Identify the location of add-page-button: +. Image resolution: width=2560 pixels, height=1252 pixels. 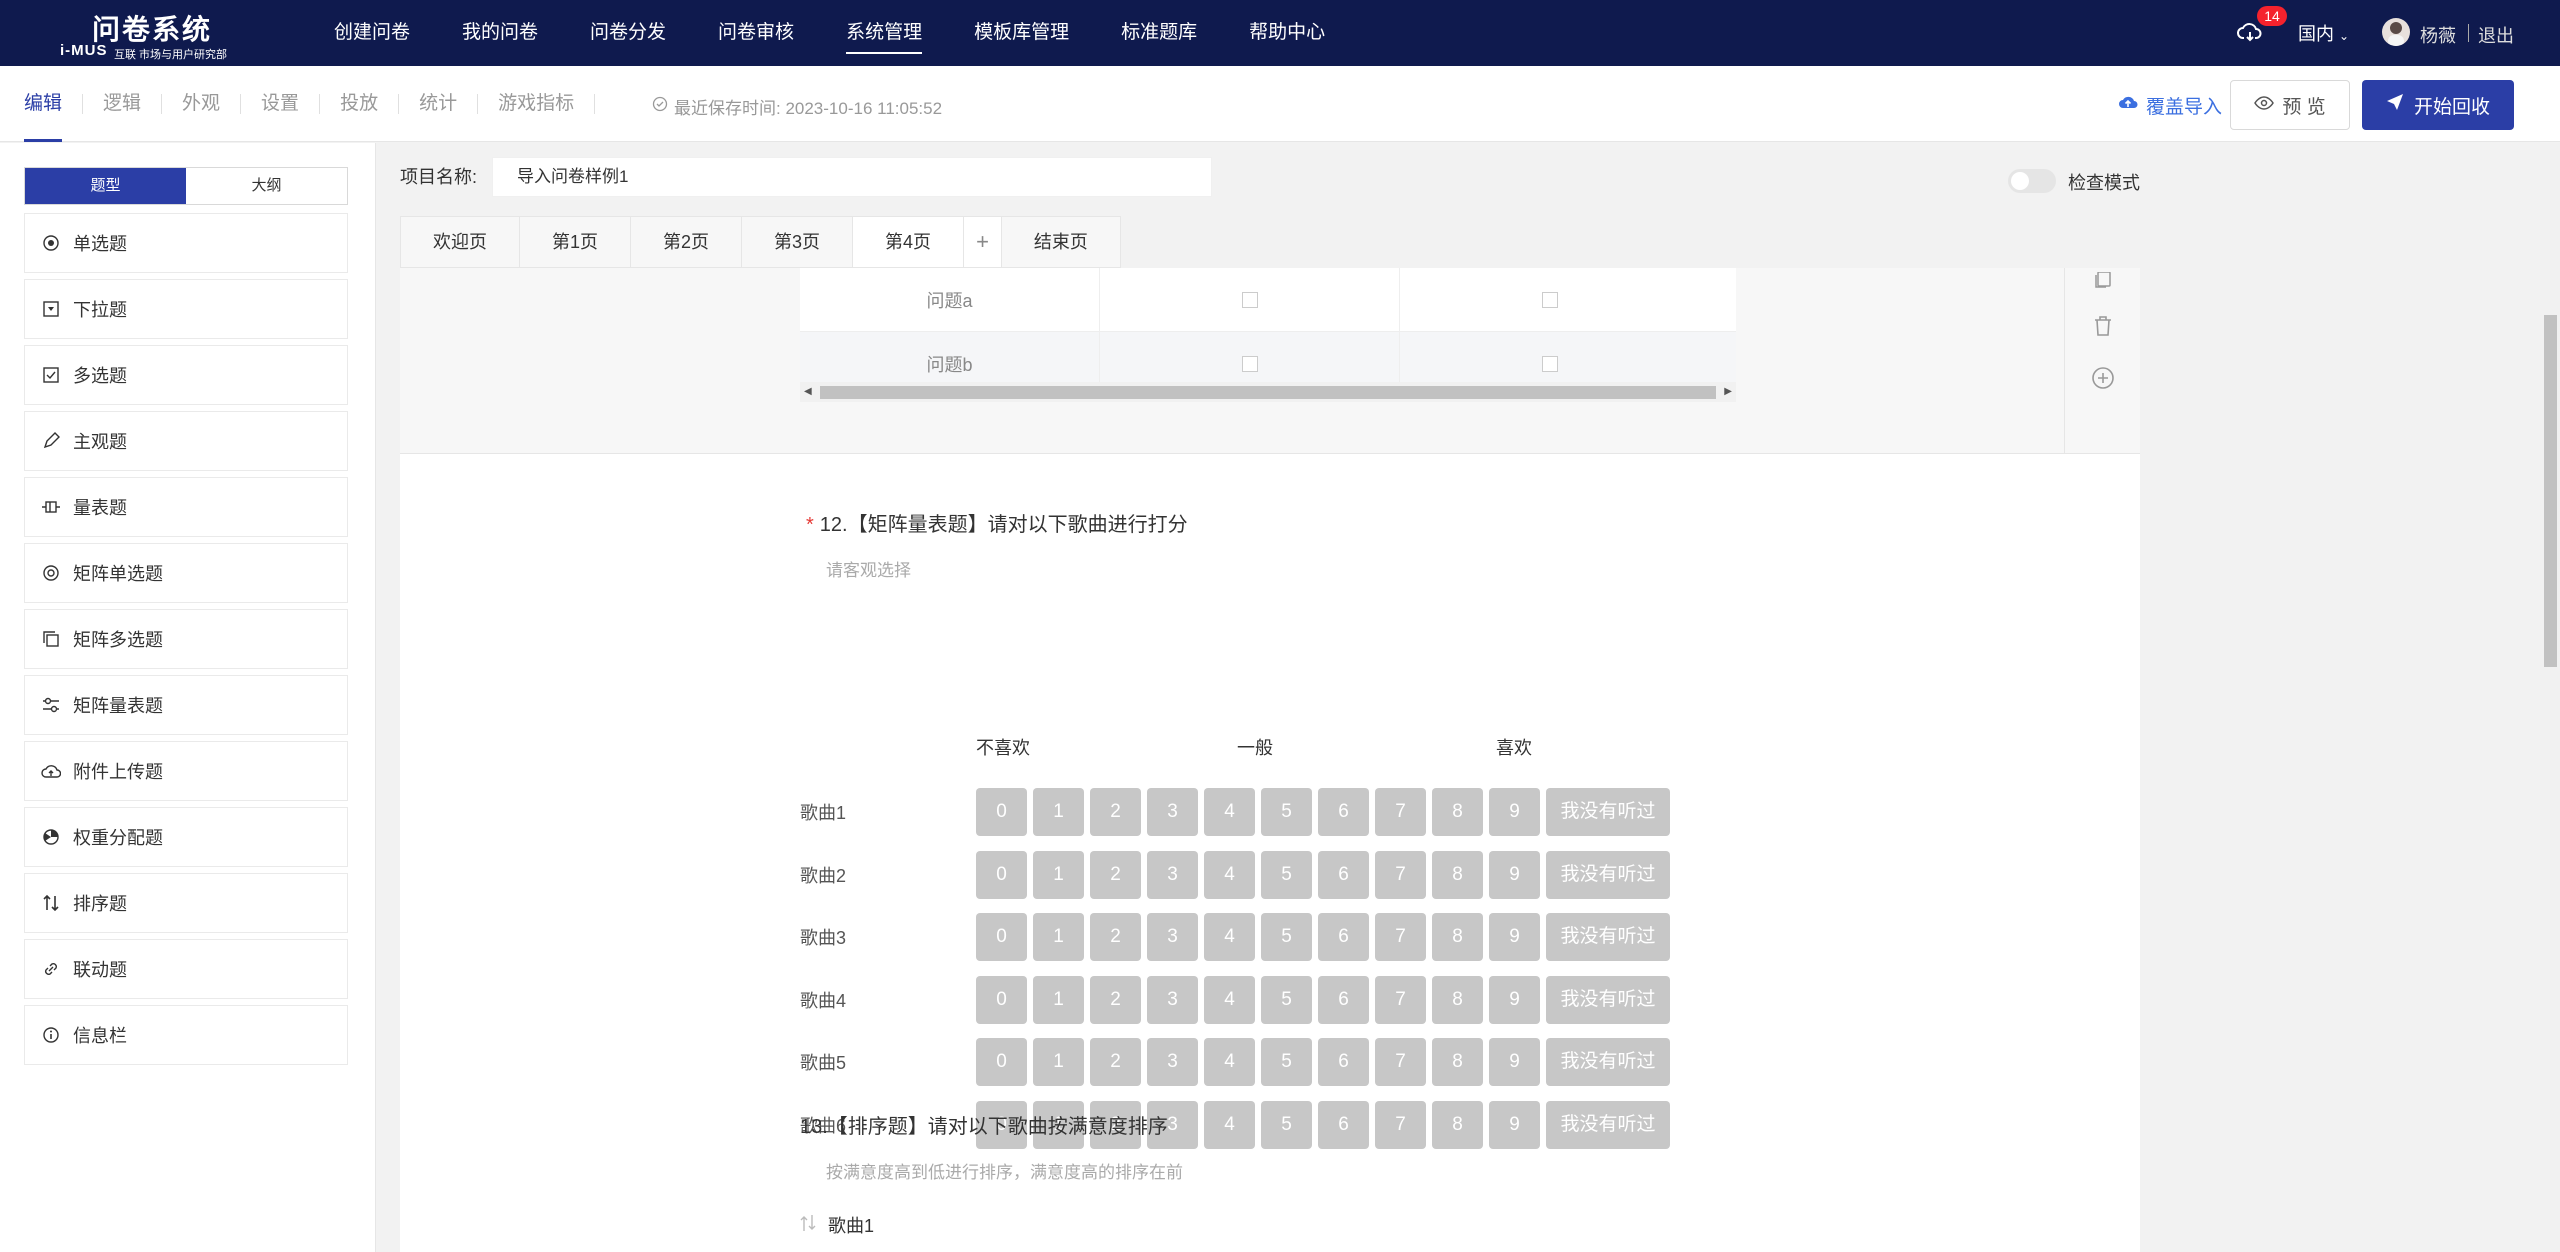
(983, 242).